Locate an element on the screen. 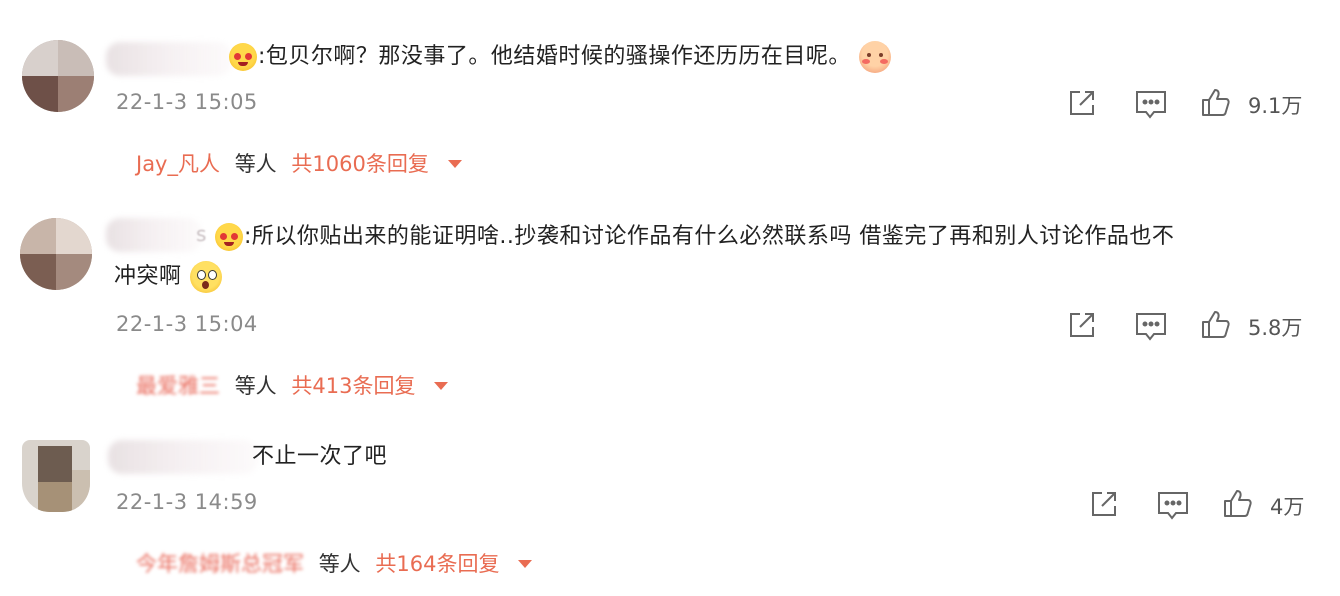  share-icon is located at coordinates (1104, 504).